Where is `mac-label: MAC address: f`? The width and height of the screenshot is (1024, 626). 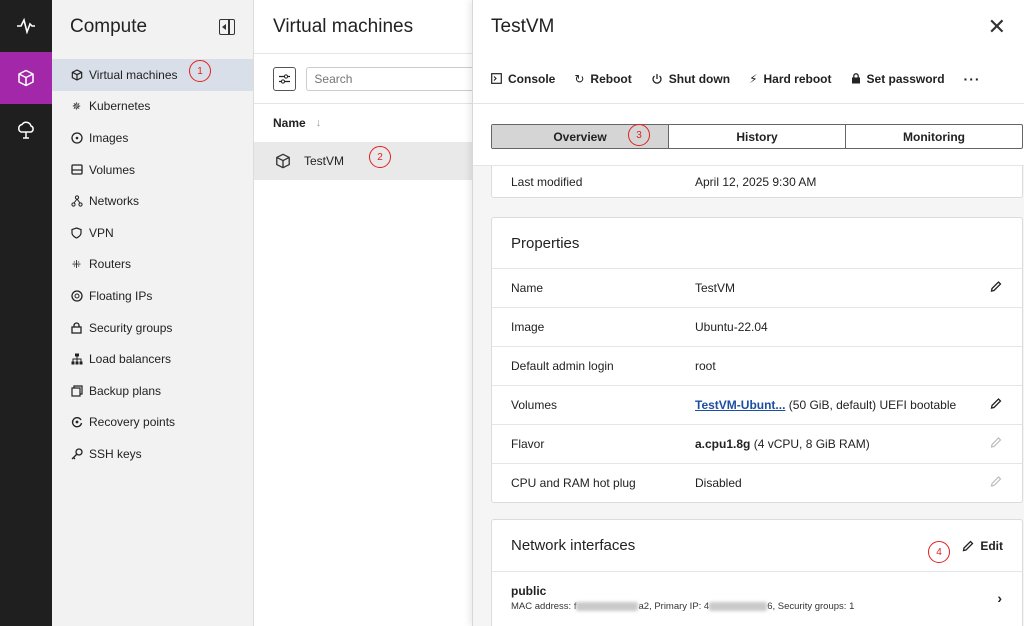 mac-label: MAC address: f is located at coordinates (544, 606).